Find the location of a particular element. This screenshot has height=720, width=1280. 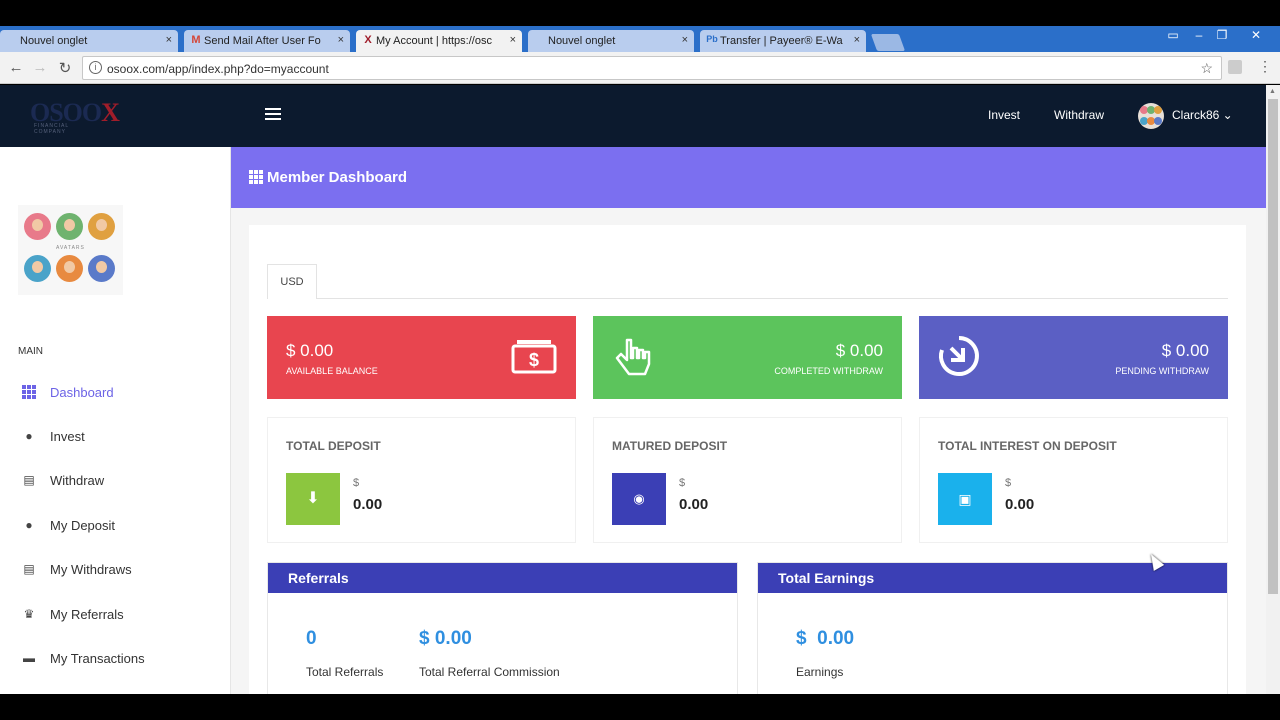

bill-icon: ▣ is located at coordinates (965, 499).